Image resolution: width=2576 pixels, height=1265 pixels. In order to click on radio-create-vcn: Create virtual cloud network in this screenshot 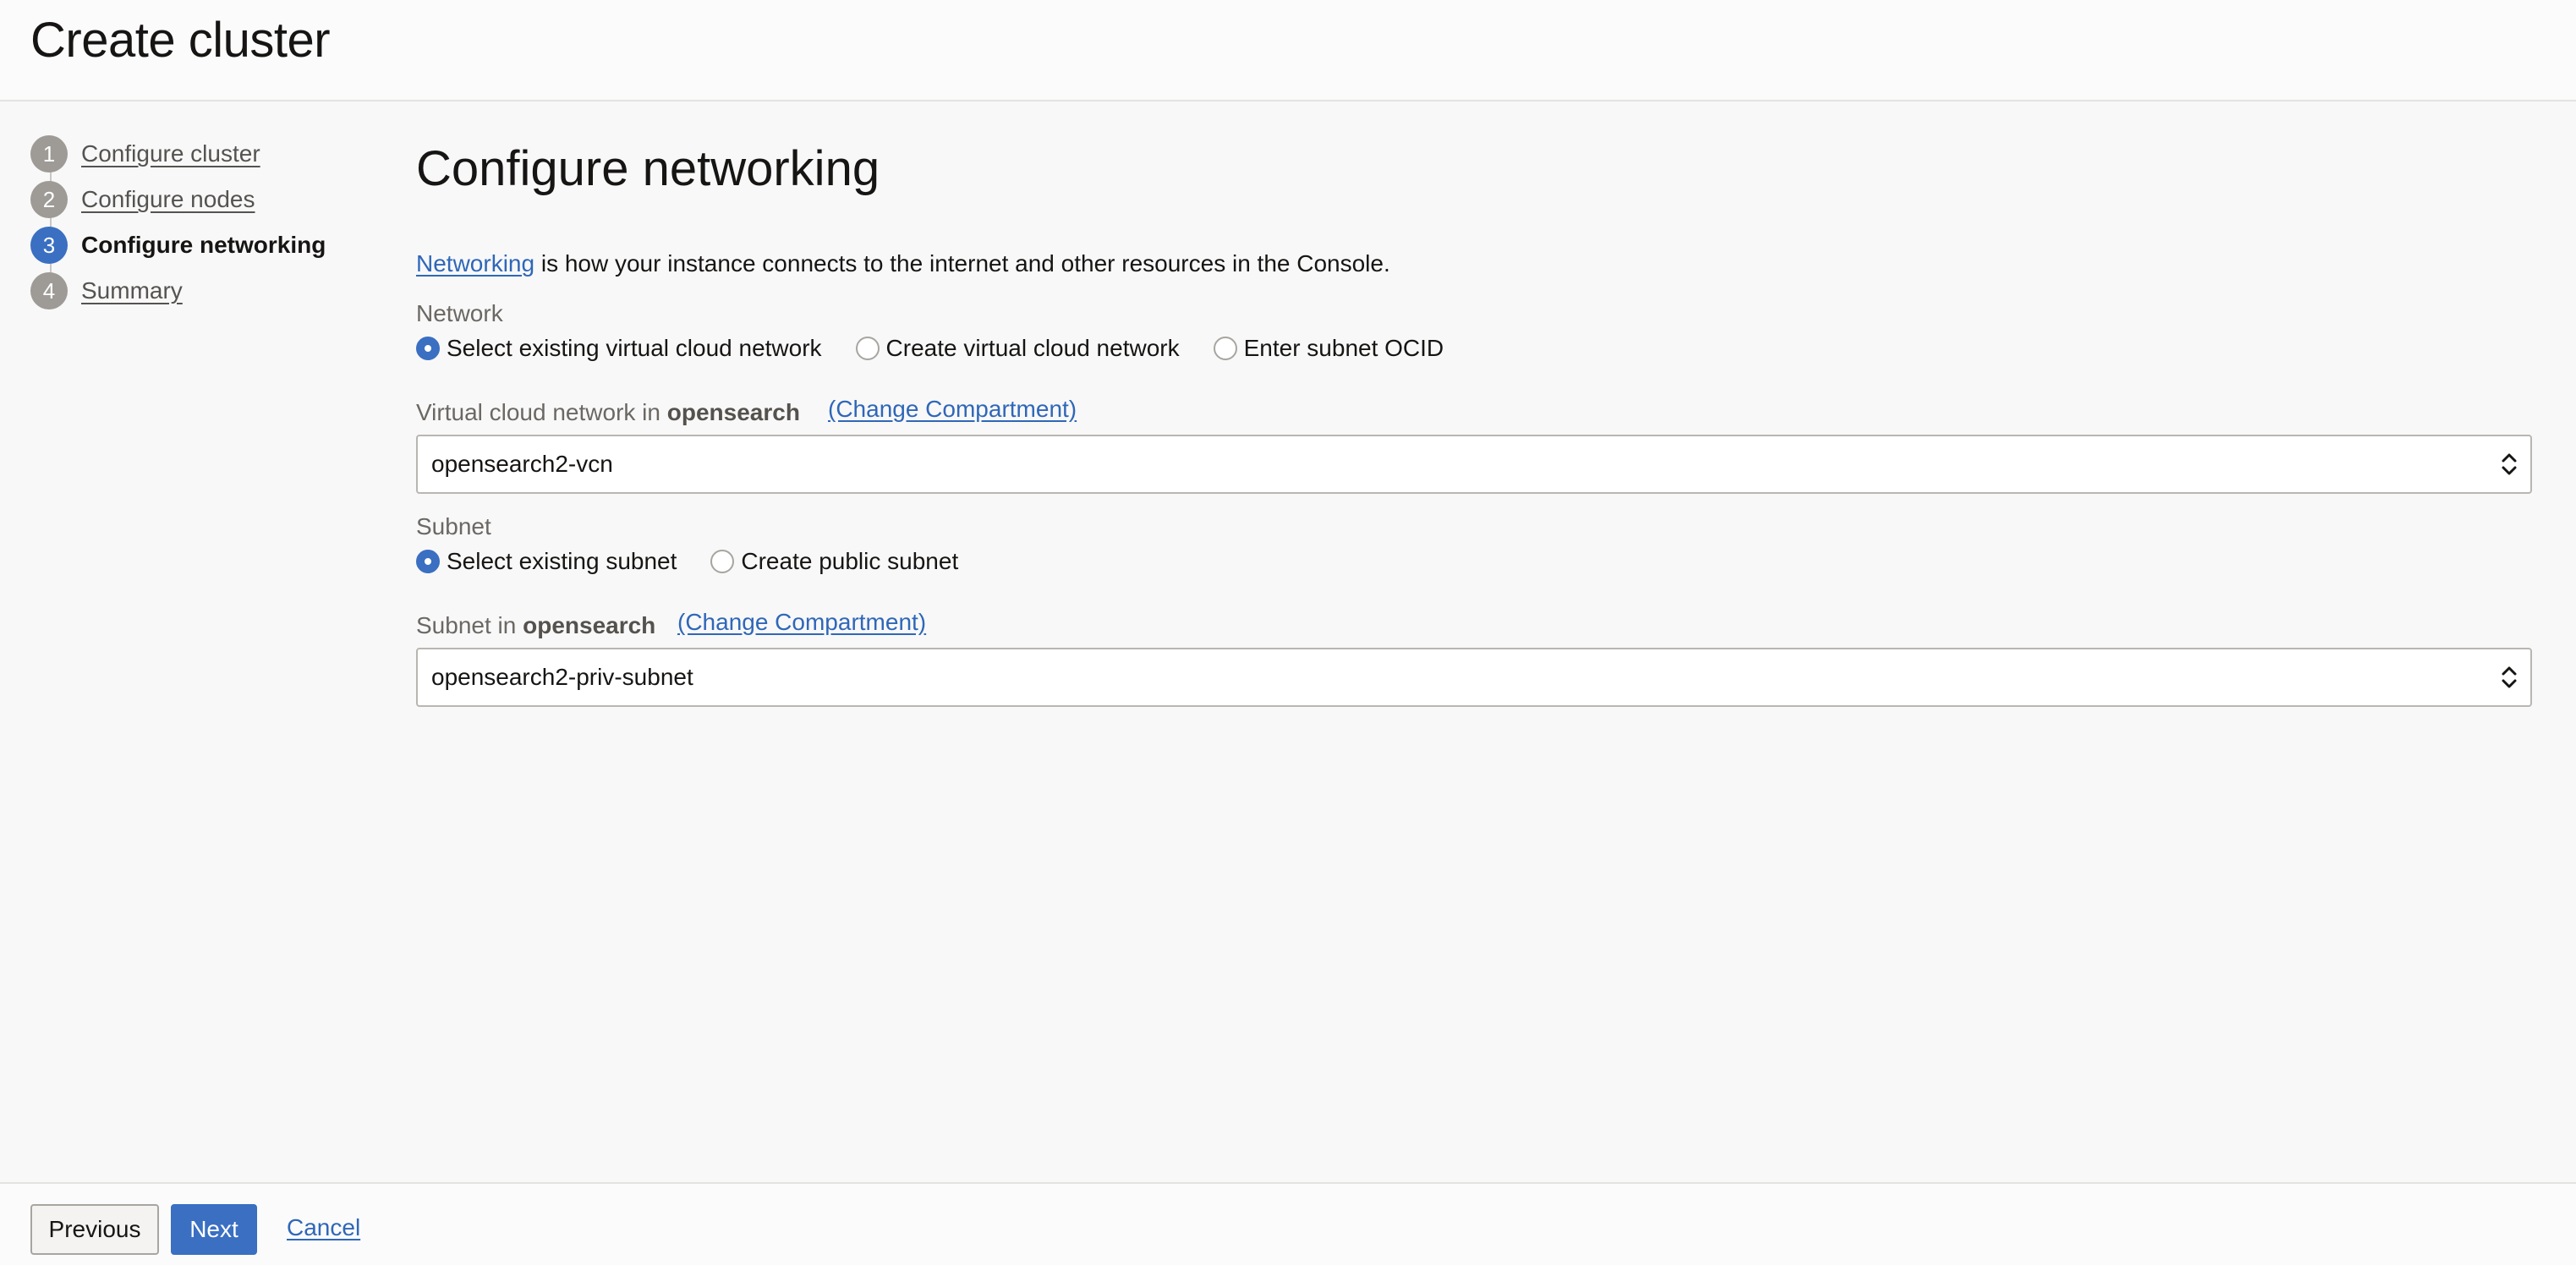, I will do `click(1017, 348)`.